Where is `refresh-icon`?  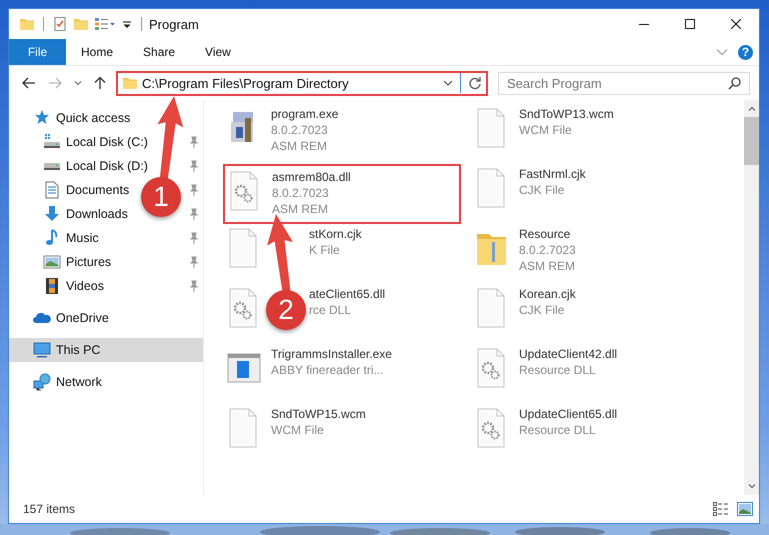 refresh-icon is located at coordinates (475, 83).